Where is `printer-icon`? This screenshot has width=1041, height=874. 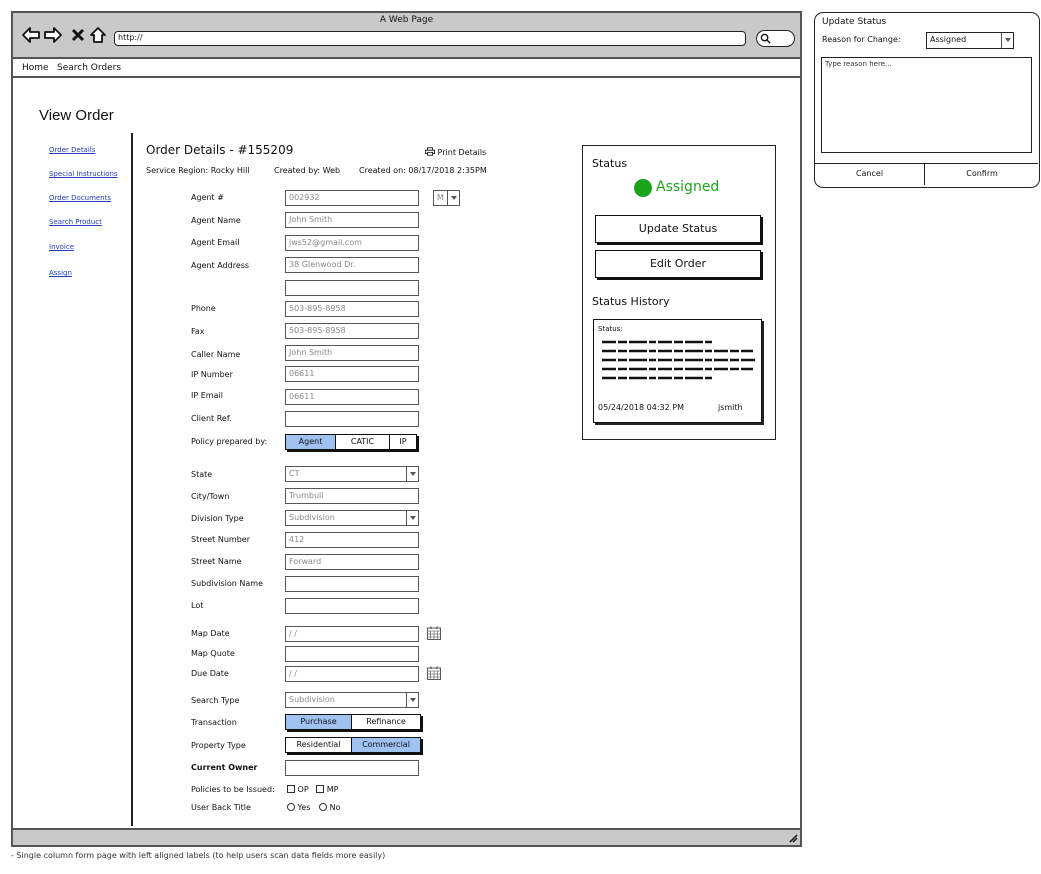 printer-icon is located at coordinates (430, 151).